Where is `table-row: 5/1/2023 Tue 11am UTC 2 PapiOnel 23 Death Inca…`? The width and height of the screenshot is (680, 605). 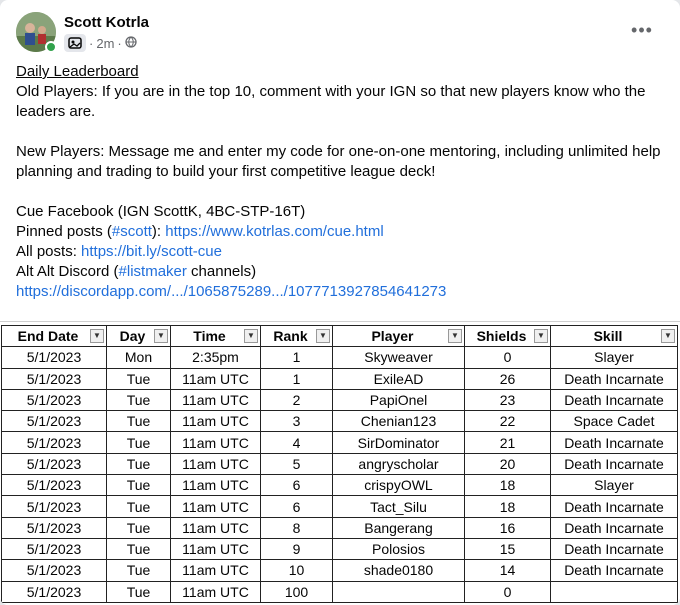 table-row: 5/1/2023 Tue 11am UTC 2 PapiOnel 23 Death Inca… is located at coordinates (339, 400).